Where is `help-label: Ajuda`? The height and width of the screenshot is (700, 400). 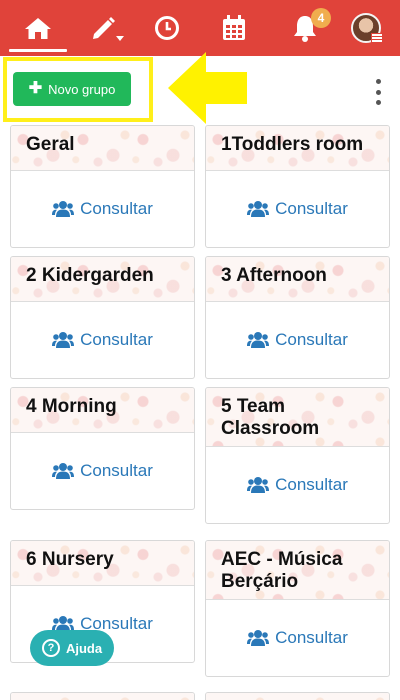 help-label: Ajuda is located at coordinates (84, 648).